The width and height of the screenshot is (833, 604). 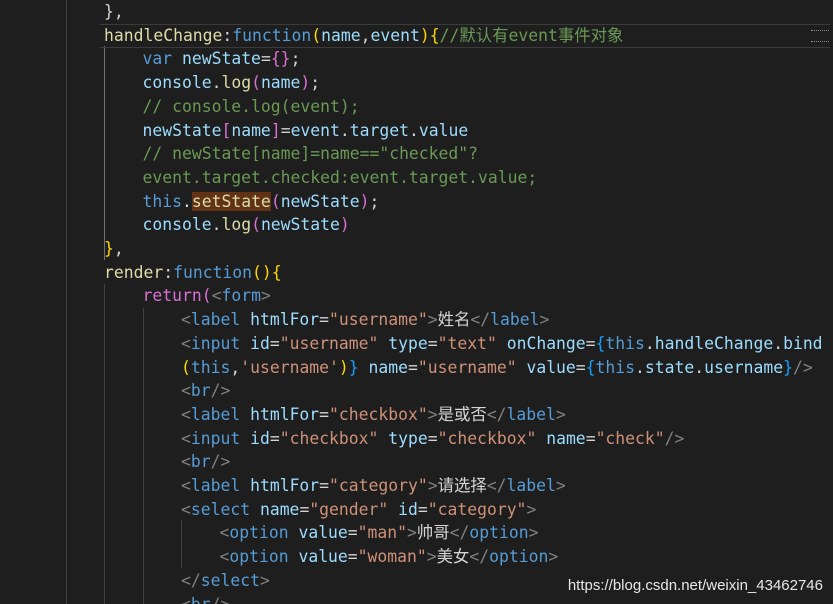 I want to click on code-line: this.setState(newState);, so click(x=260, y=202).